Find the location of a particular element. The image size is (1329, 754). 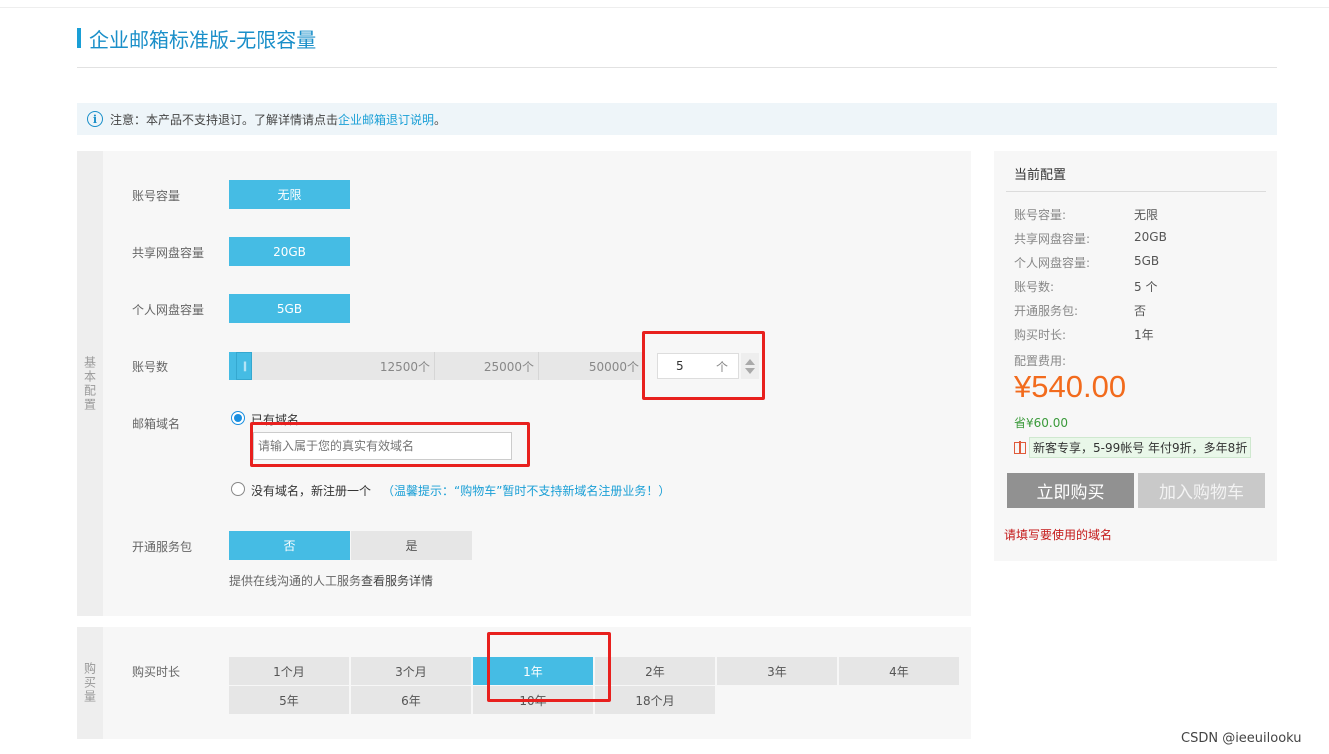

duration-option-3-years: 3年 is located at coordinates (777, 671).